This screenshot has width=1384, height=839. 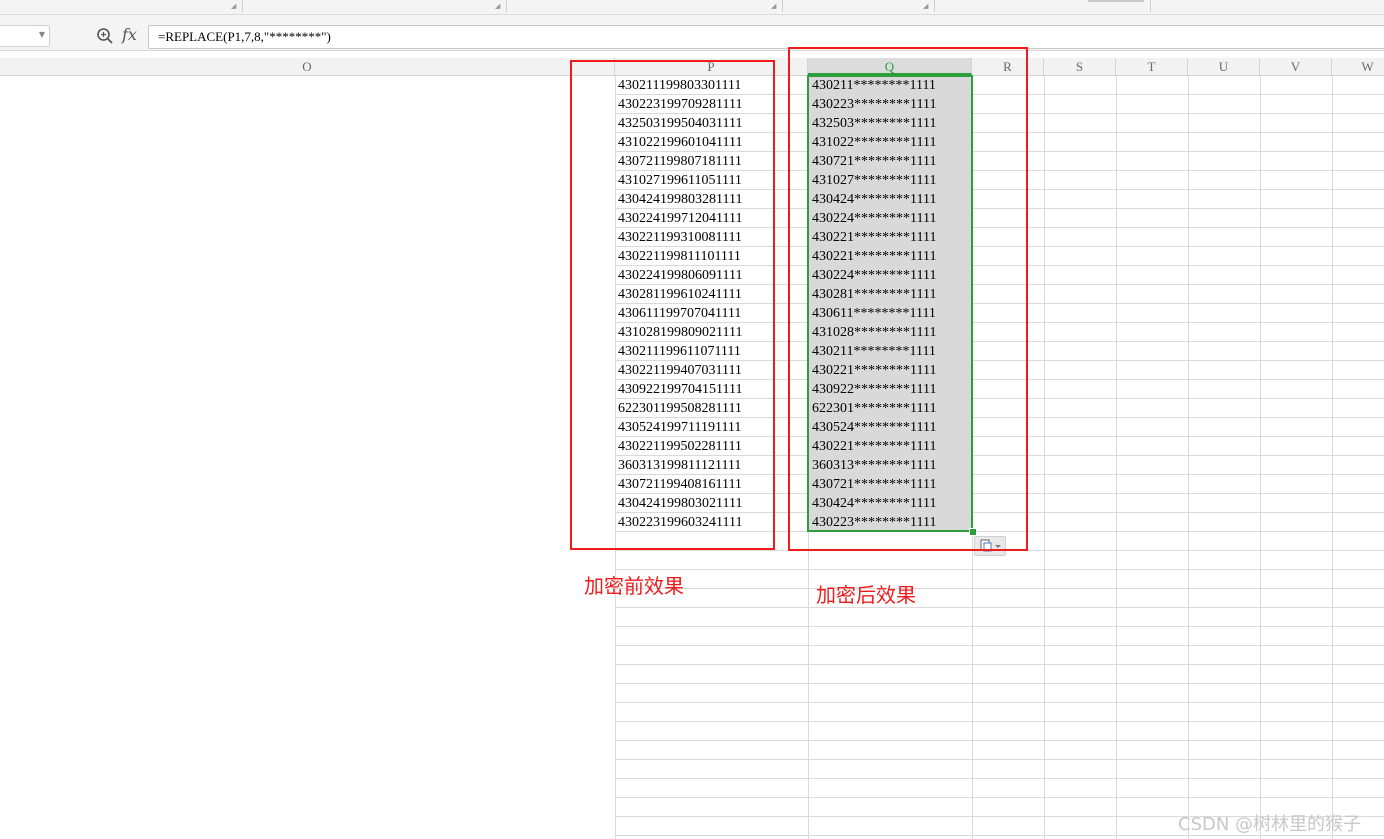 What do you see at coordinates (866, 595) in the screenshot?
I see `after-annotation-label: 加密后效果` at bounding box center [866, 595].